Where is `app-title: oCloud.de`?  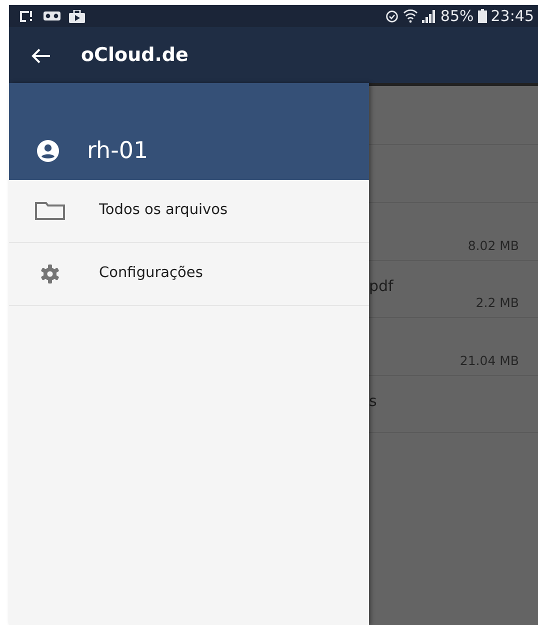 app-title: oCloud.de is located at coordinates (134, 55).